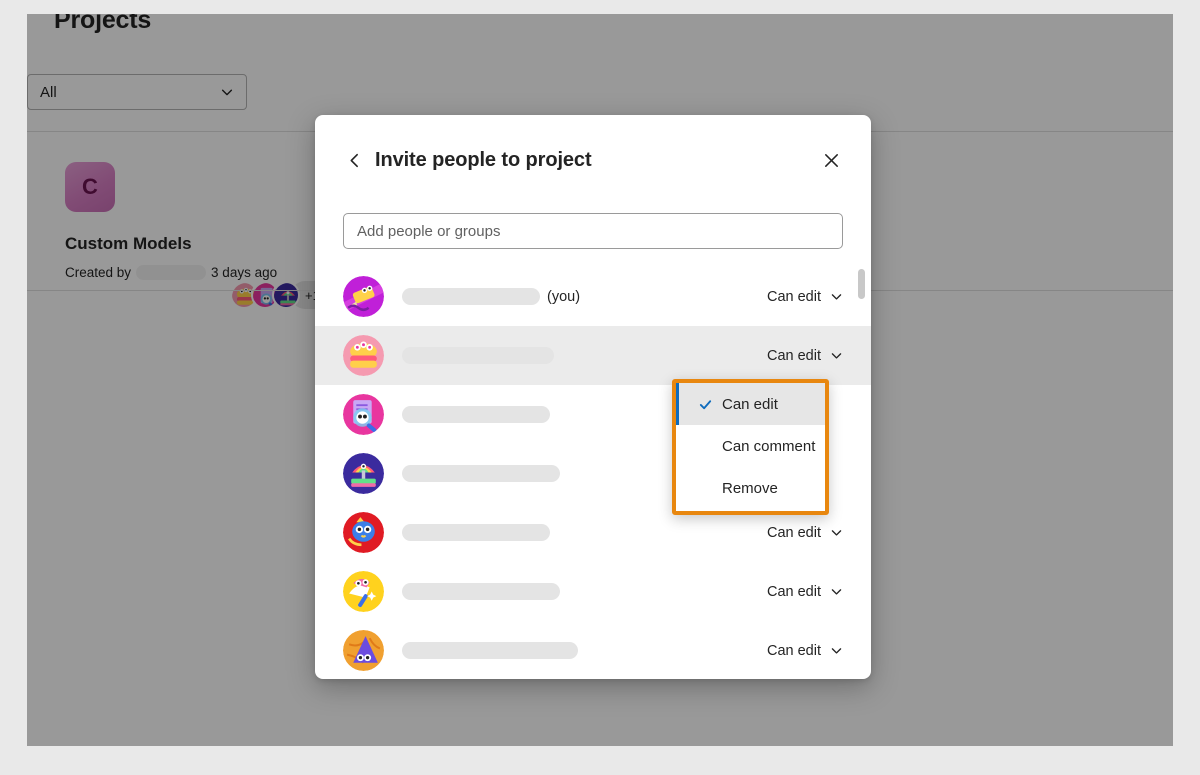 This screenshot has height=775, width=1200. What do you see at coordinates (705, 404) in the screenshot?
I see `check-icon` at bounding box center [705, 404].